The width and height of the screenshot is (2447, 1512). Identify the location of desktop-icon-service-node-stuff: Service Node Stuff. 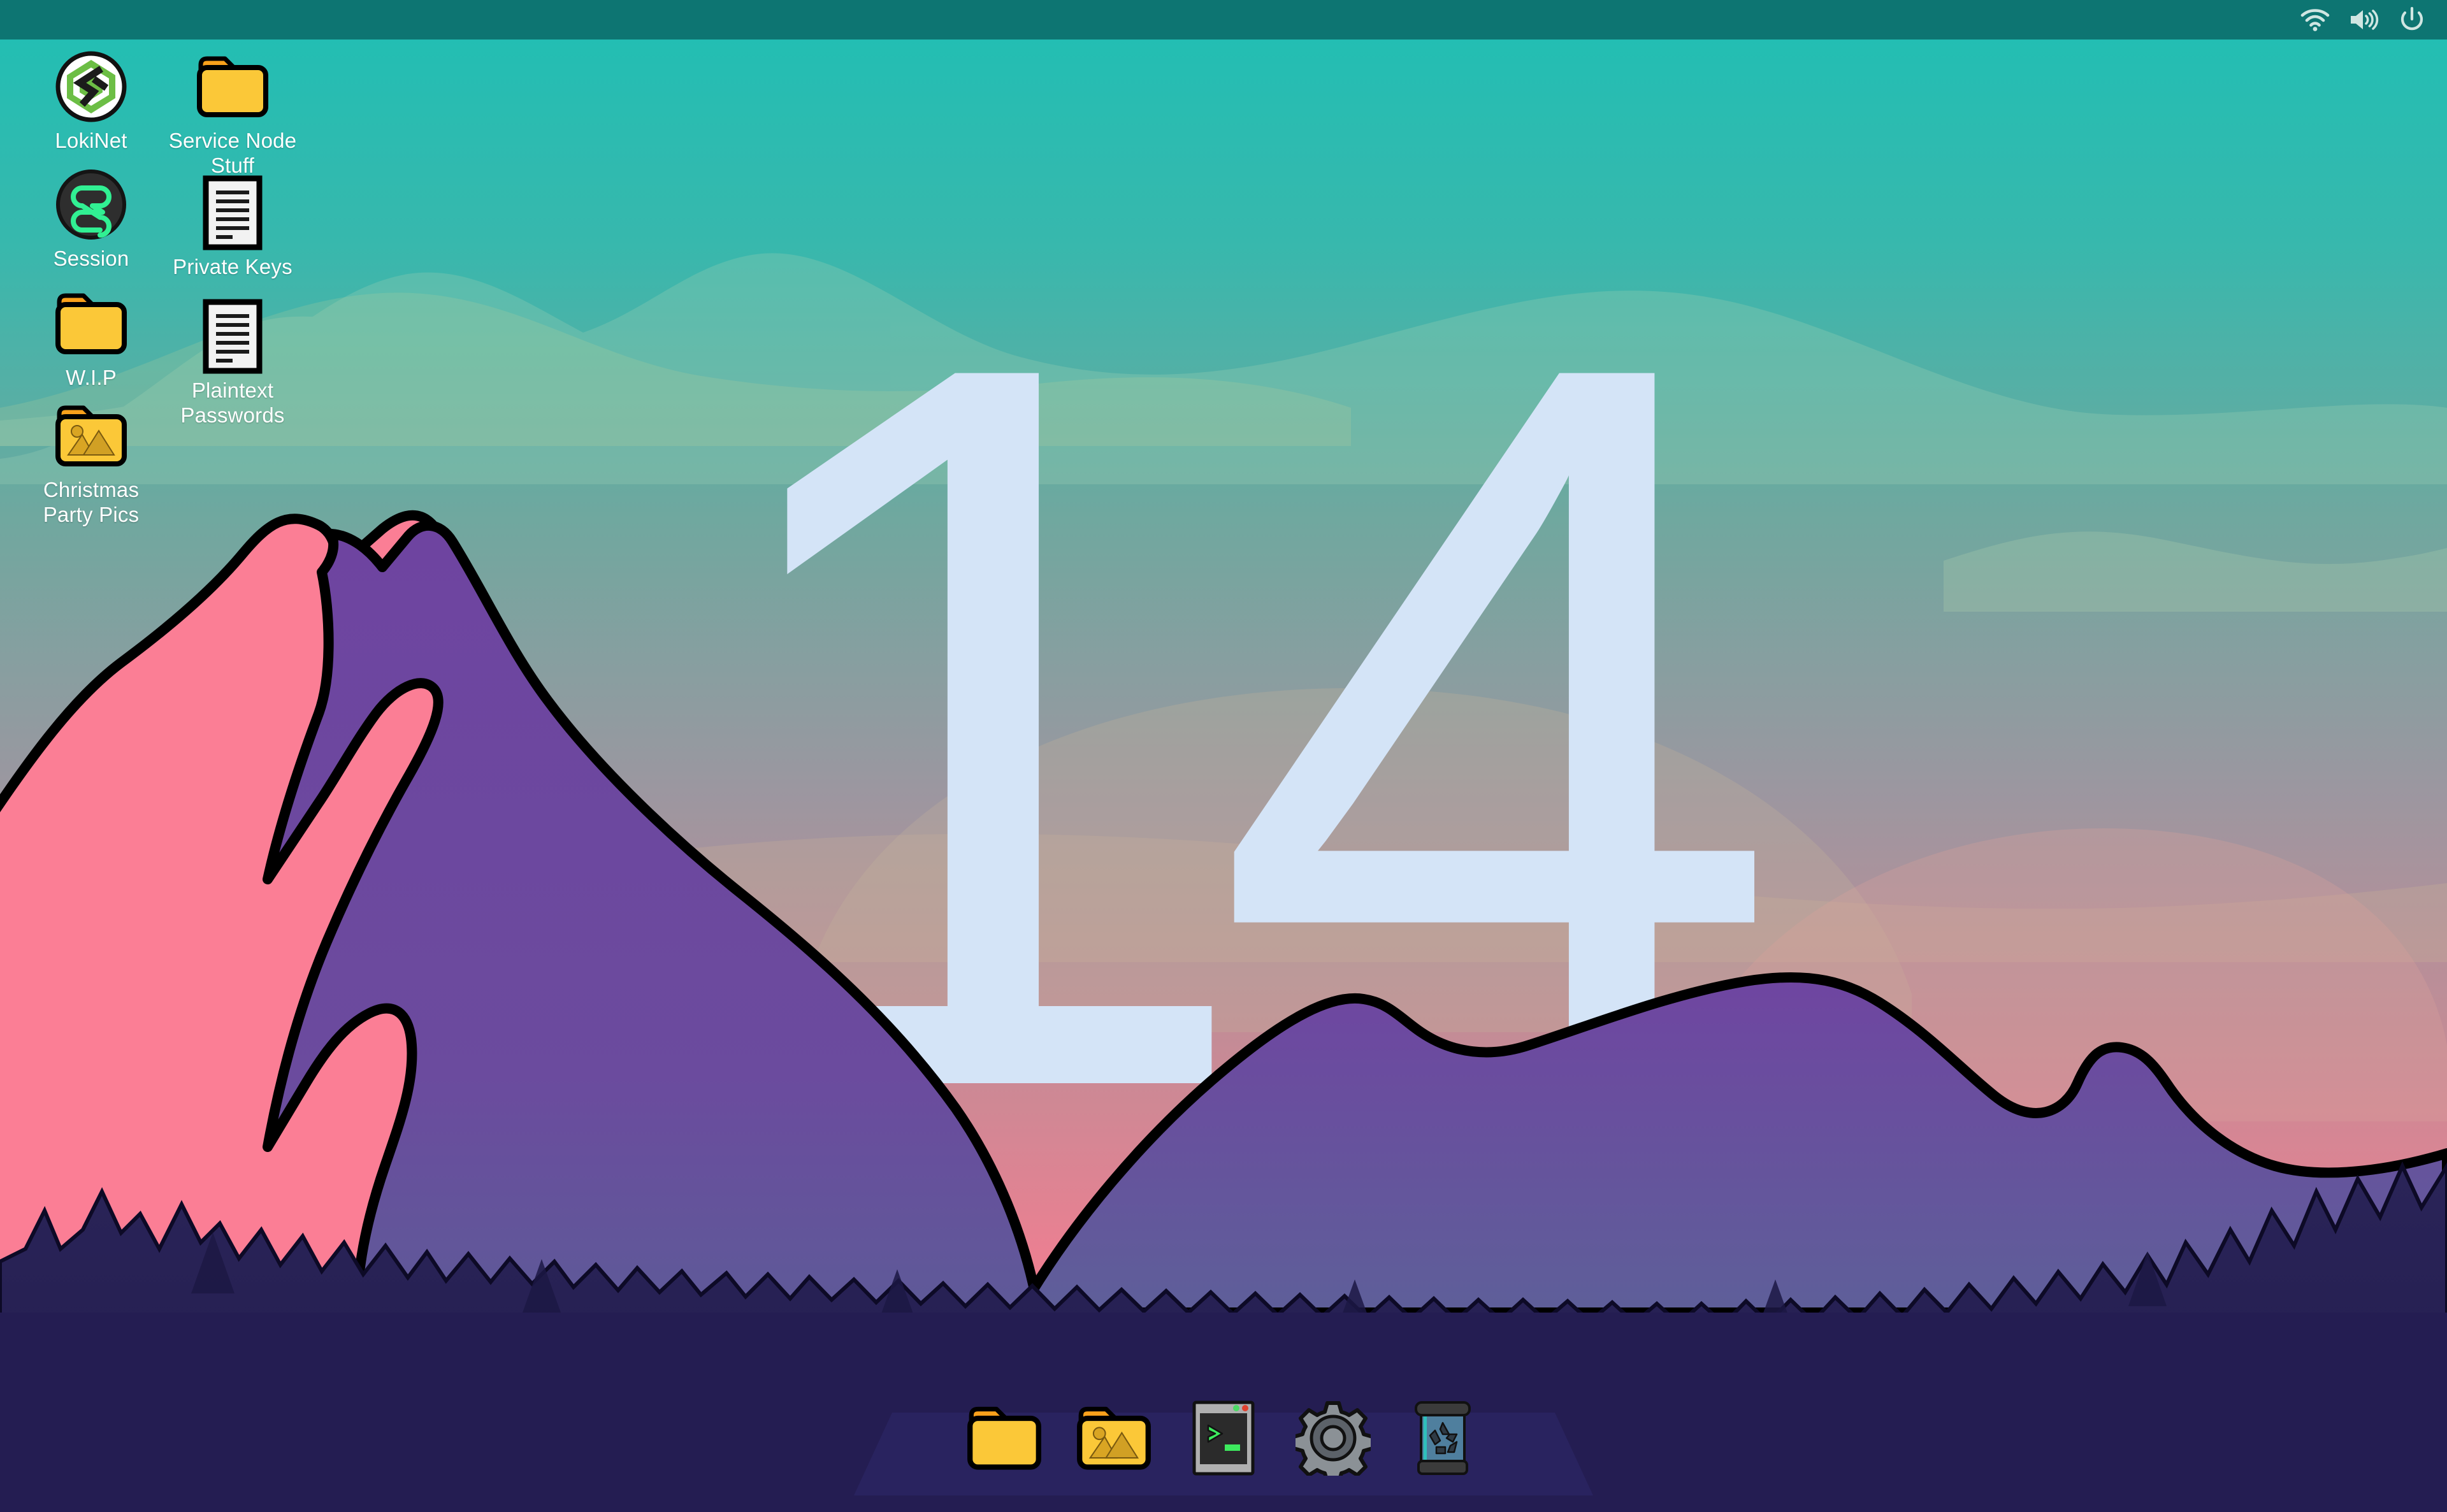
(232, 114).